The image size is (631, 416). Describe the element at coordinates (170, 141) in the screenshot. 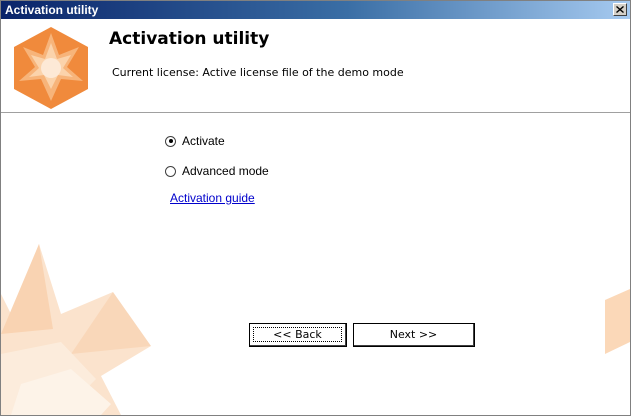

I see `activate-radio` at that location.